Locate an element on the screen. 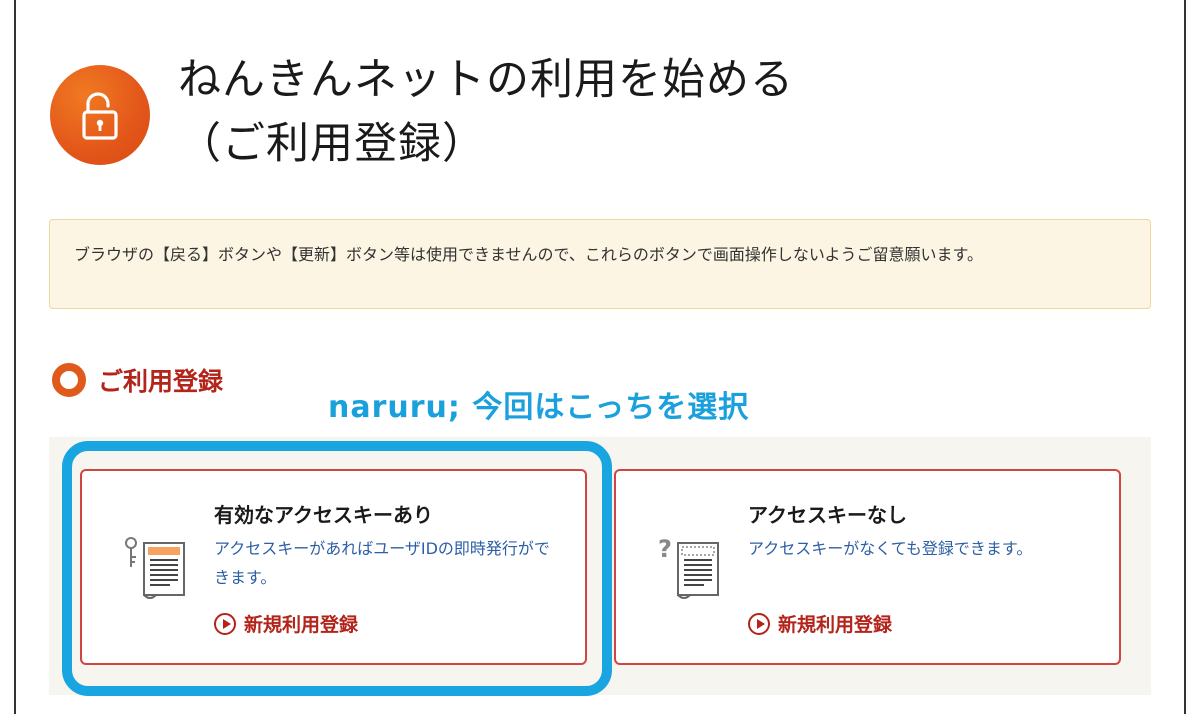  section-header: ご利用登録 is located at coordinates (137, 380).